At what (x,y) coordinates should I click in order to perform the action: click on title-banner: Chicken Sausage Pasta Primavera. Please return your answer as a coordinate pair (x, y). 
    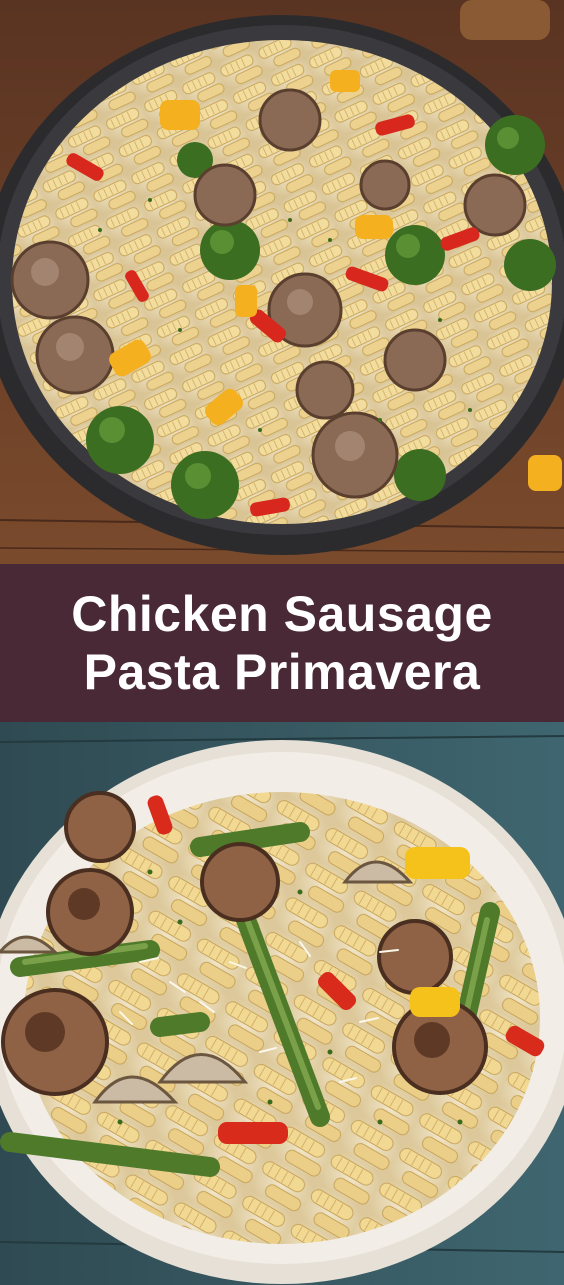
    Looking at the image, I should click on (282, 643).